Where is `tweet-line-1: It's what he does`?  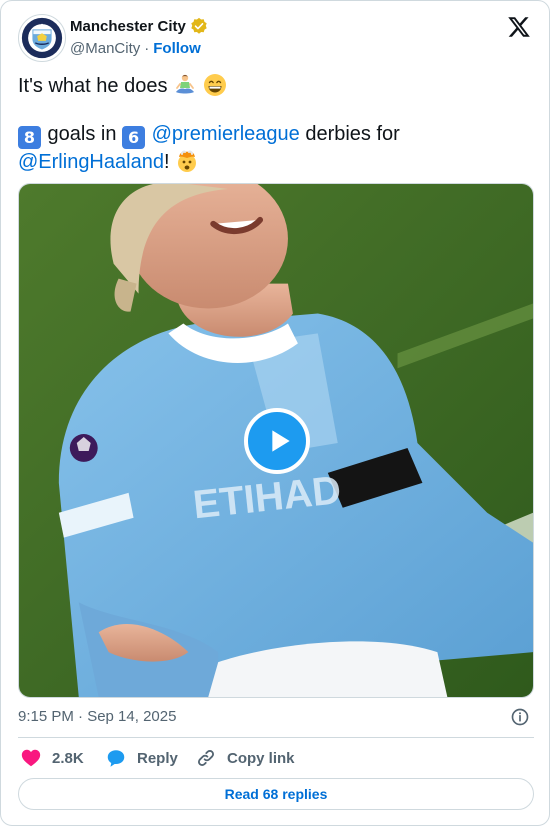 tweet-line-1: It's what he does is located at coordinates (273, 85).